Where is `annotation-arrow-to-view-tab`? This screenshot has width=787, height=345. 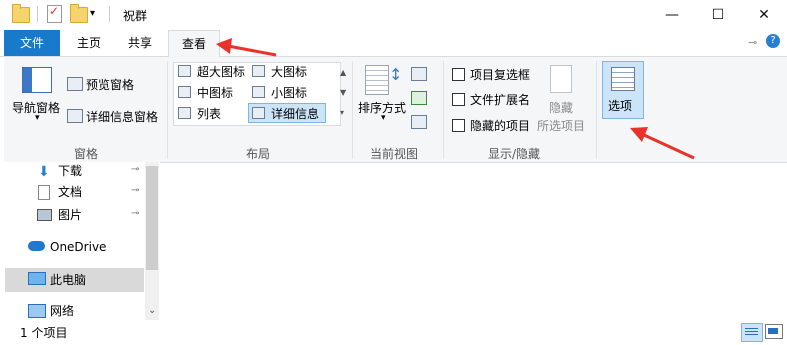 annotation-arrow-to-view-tab is located at coordinates (246, 47).